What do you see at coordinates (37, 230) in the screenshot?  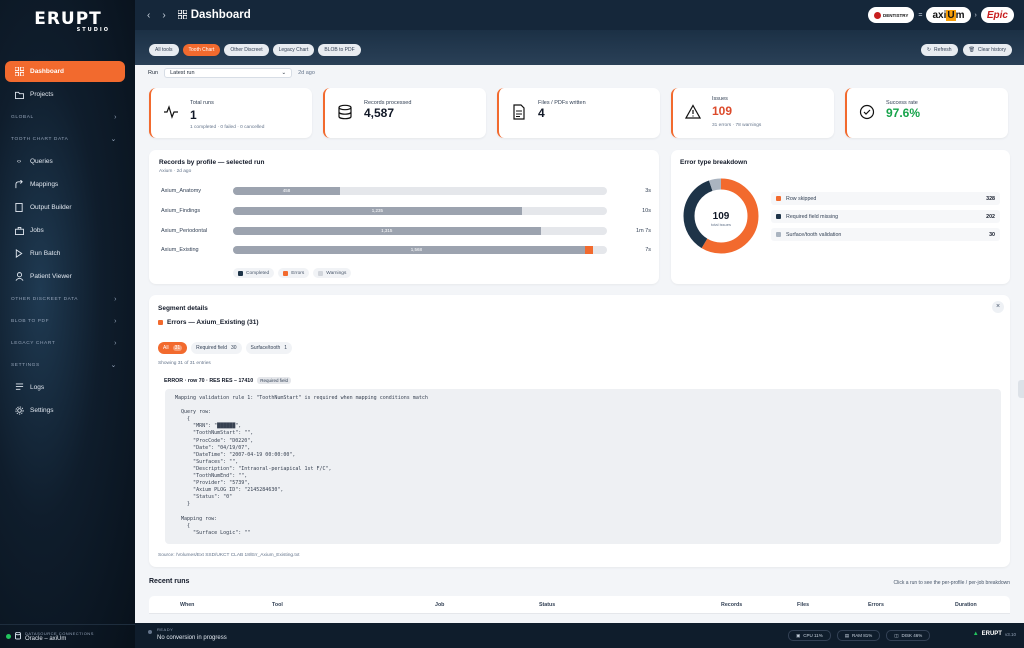 I see `sidebar-item-label: Jobs` at bounding box center [37, 230].